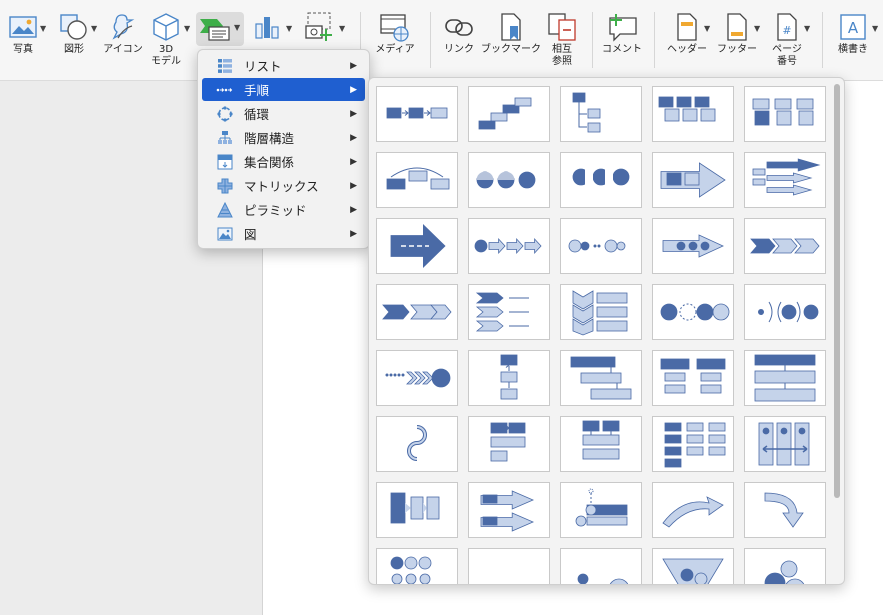  What do you see at coordinates (353, 161) in the screenshot?
I see `submenu-arrow-icon: ▶` at bounding box center [353, 161].